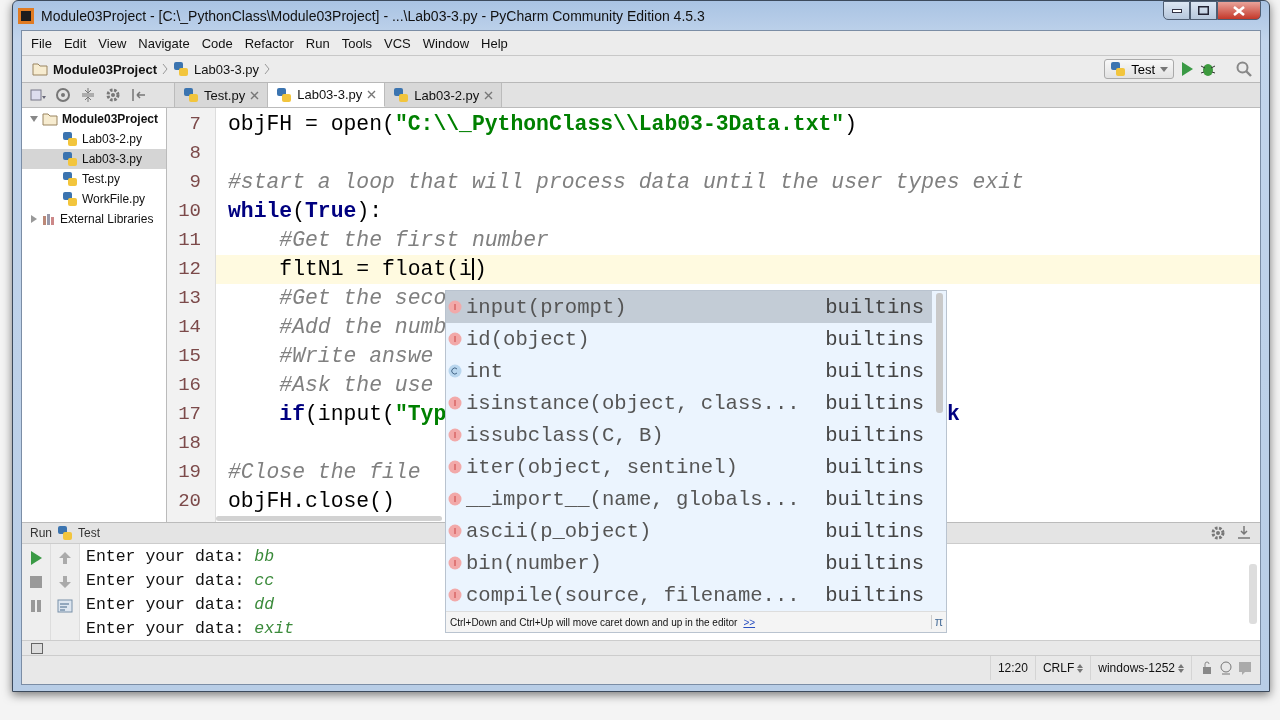  I want to click on menu-item: Refactor, so click(269, 43).